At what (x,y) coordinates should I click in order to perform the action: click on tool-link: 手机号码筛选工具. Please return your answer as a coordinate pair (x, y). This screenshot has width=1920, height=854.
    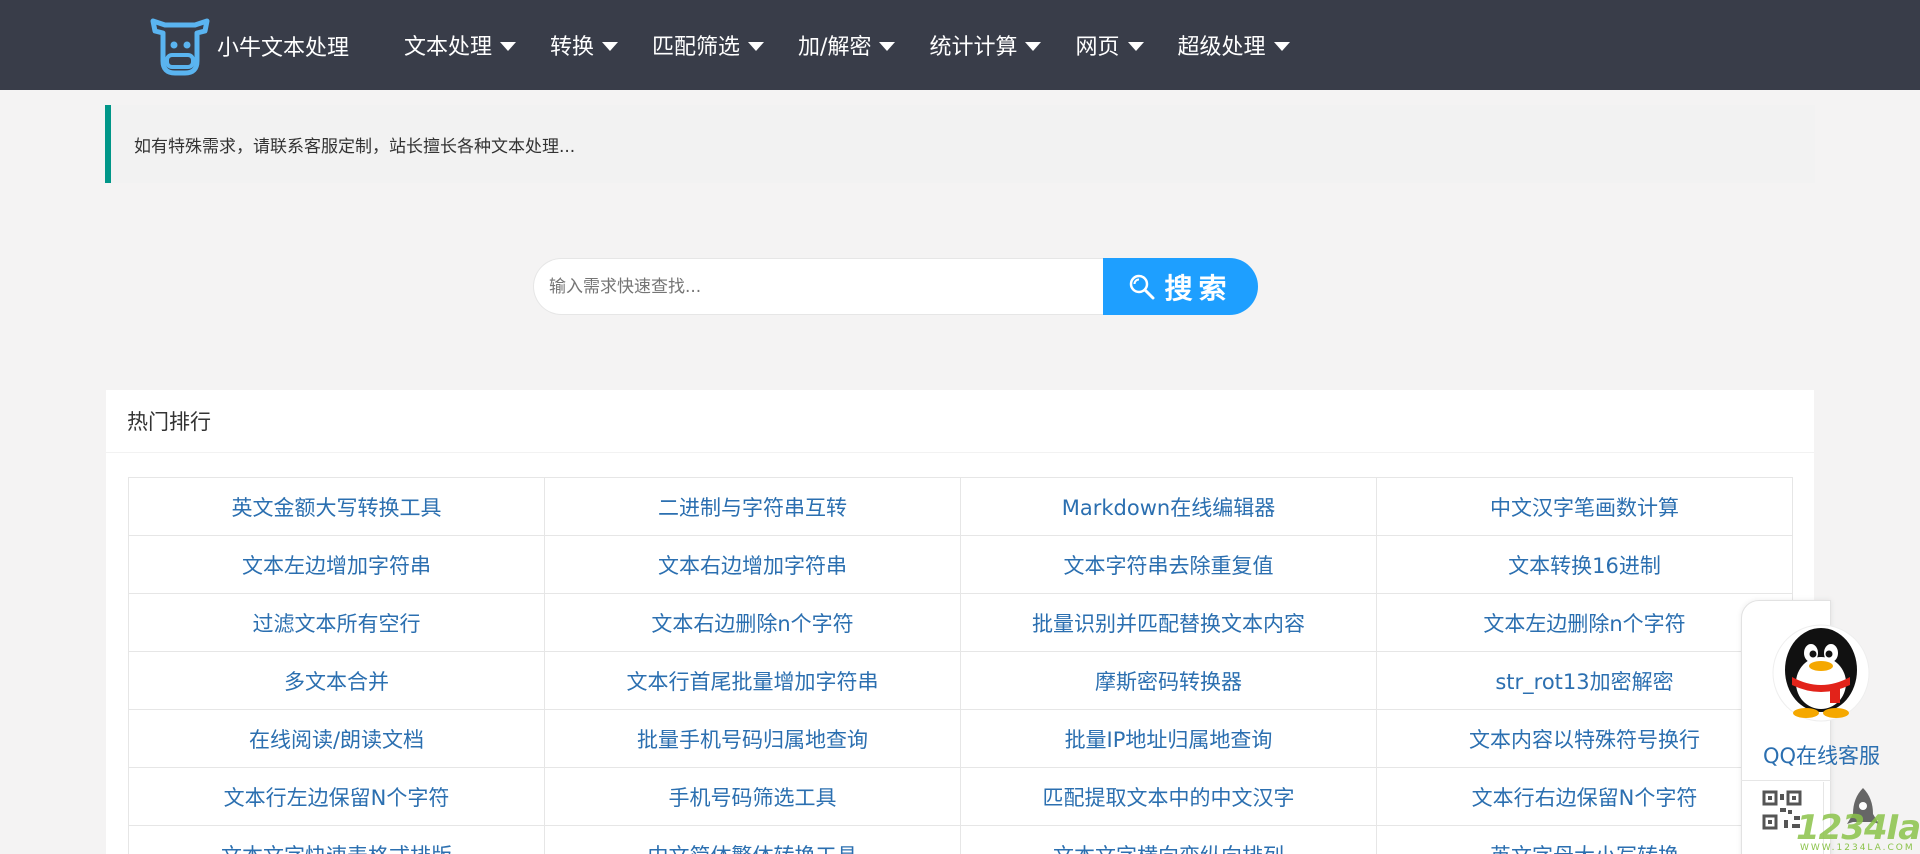
    Looking at the image, I should click on (753, 797).